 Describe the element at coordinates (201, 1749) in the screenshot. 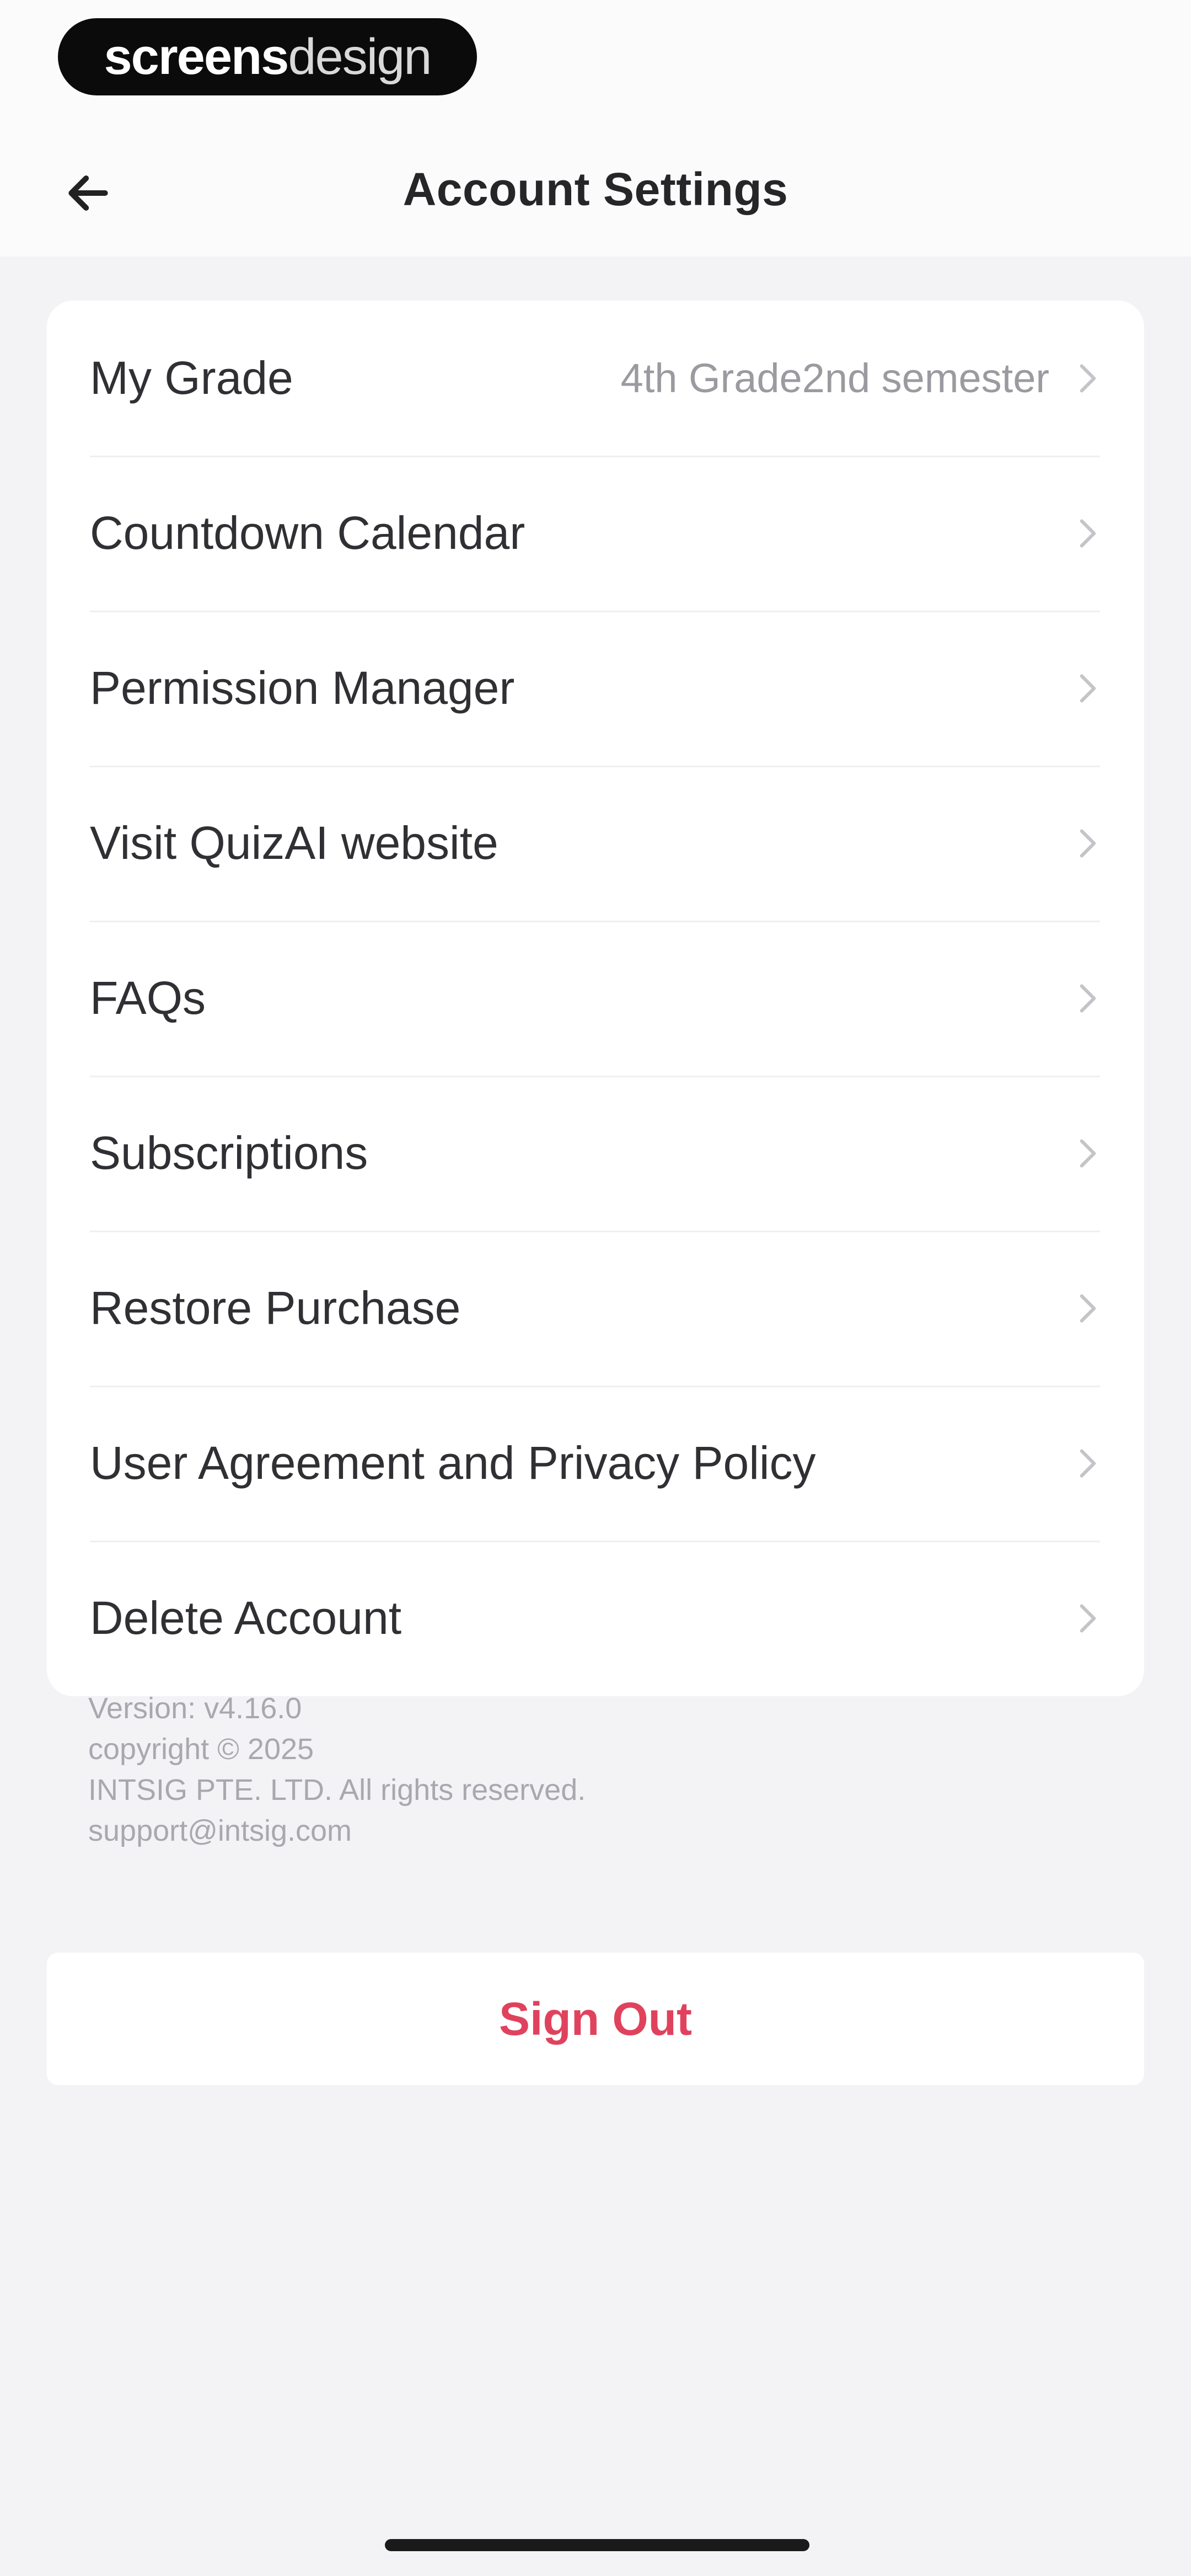

I see `copyright-text: copyright © 2025` at that location.